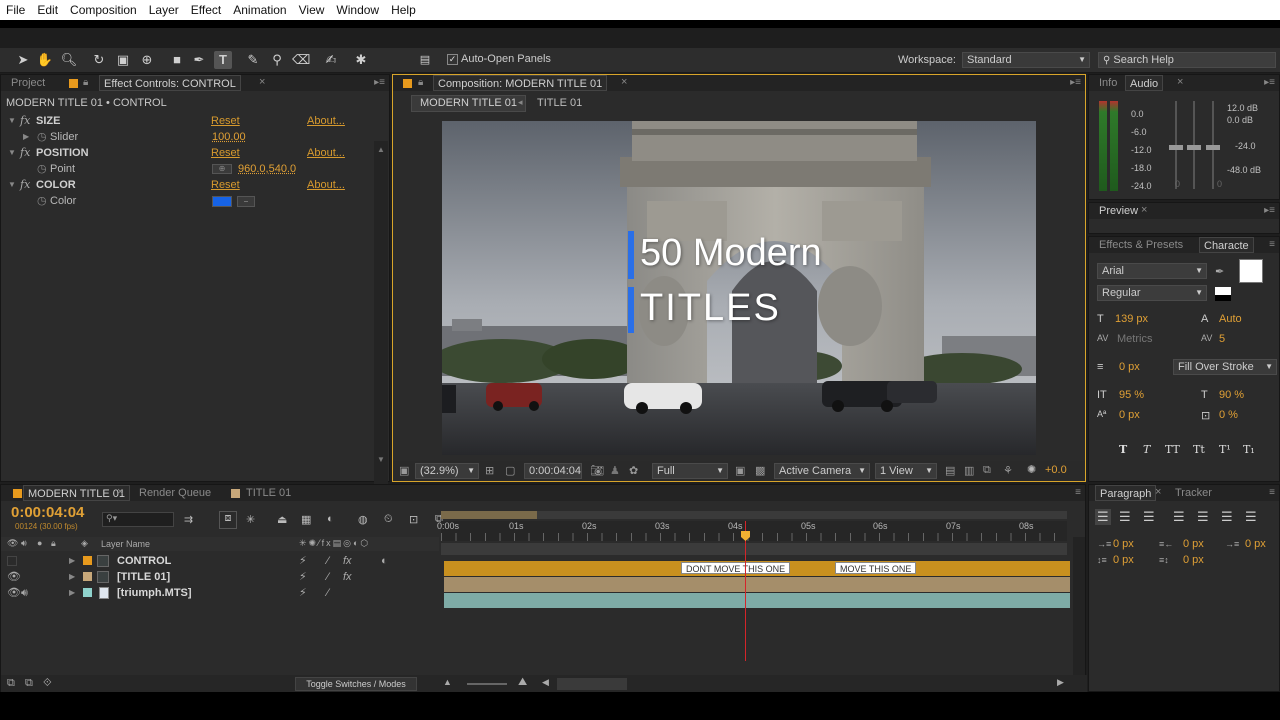 This screenshot has height=720, width=1280. Describe the element at coordinates (253, 60) in the screenshot. I see `brush-tool-icon: ✎` at that location.